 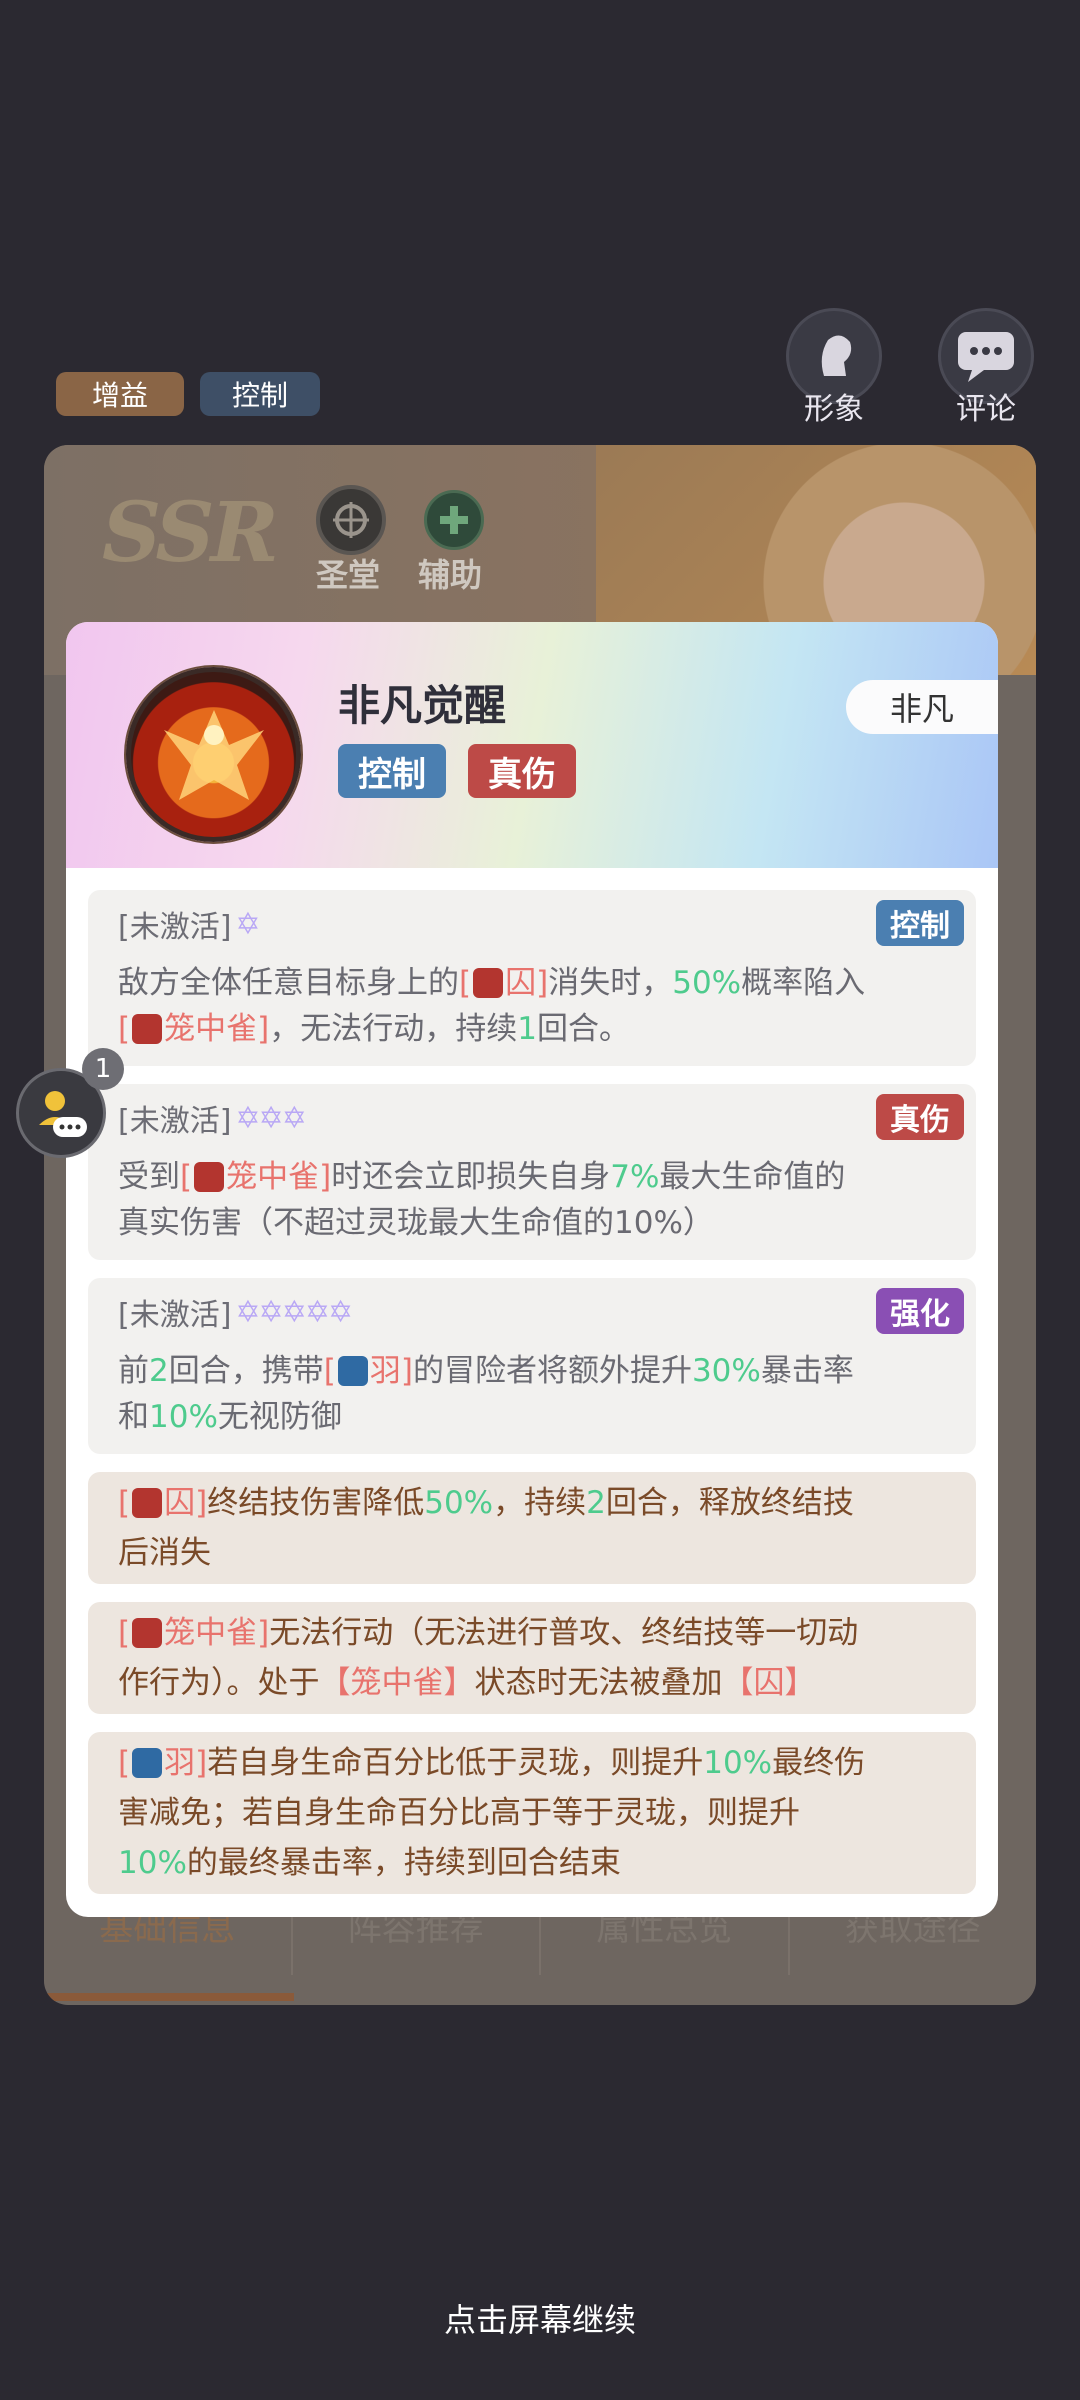 I want to click on status-note-prison: [囚]终结技伤害降低50%，持续2回合，释放终结技 后消失, so click(x=532, y=1528).